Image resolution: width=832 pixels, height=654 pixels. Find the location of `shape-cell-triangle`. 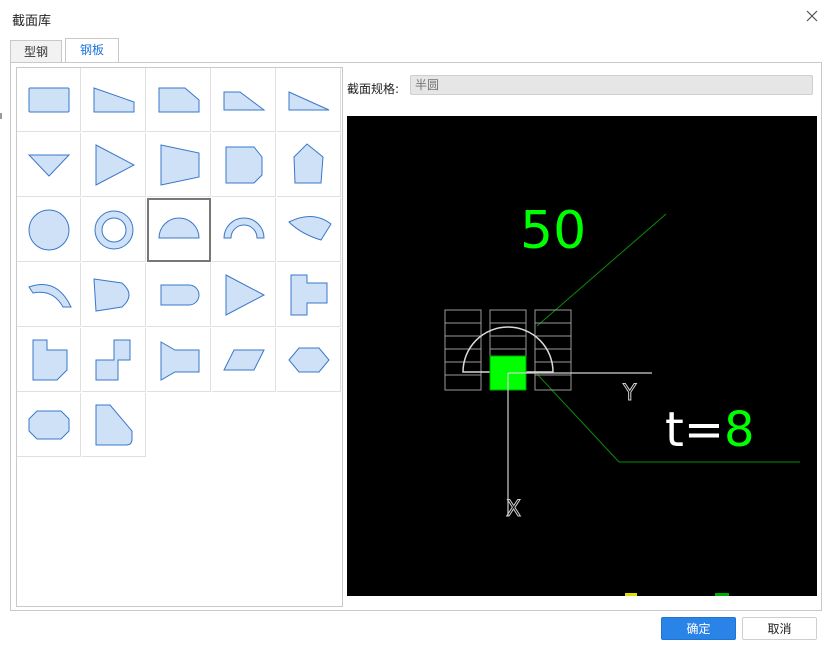

shape-cell-triangle is located at coordinates (244, 295).